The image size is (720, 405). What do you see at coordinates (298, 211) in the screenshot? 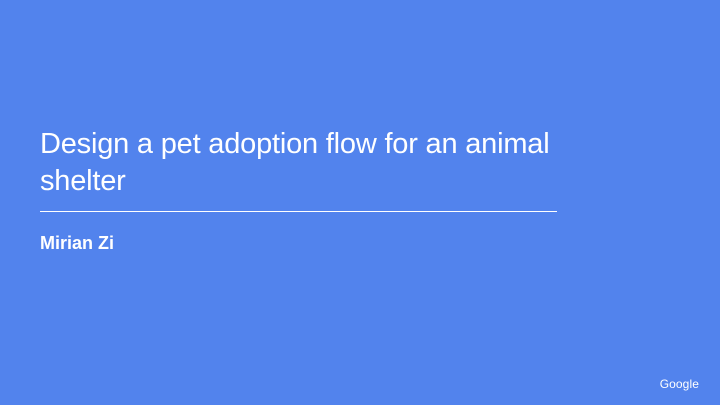
I see `title-divider` at bounding box center [298, 211].